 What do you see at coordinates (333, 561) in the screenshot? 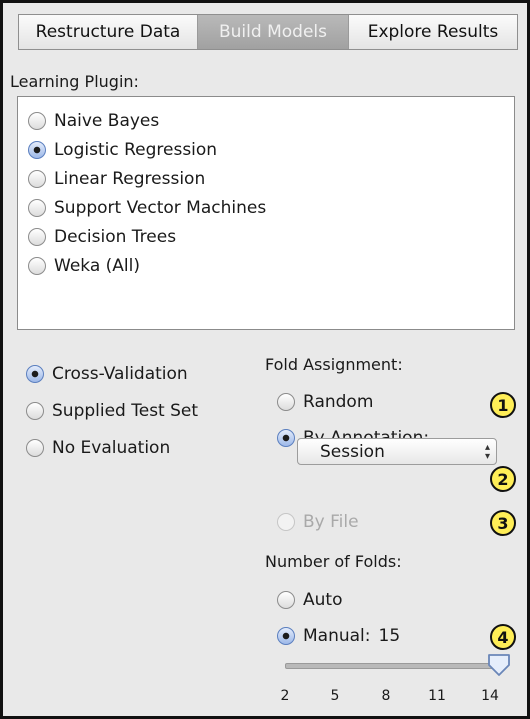
I see `number-of-folds-heading: Number of Folds:` at bounding box center [333, 561].